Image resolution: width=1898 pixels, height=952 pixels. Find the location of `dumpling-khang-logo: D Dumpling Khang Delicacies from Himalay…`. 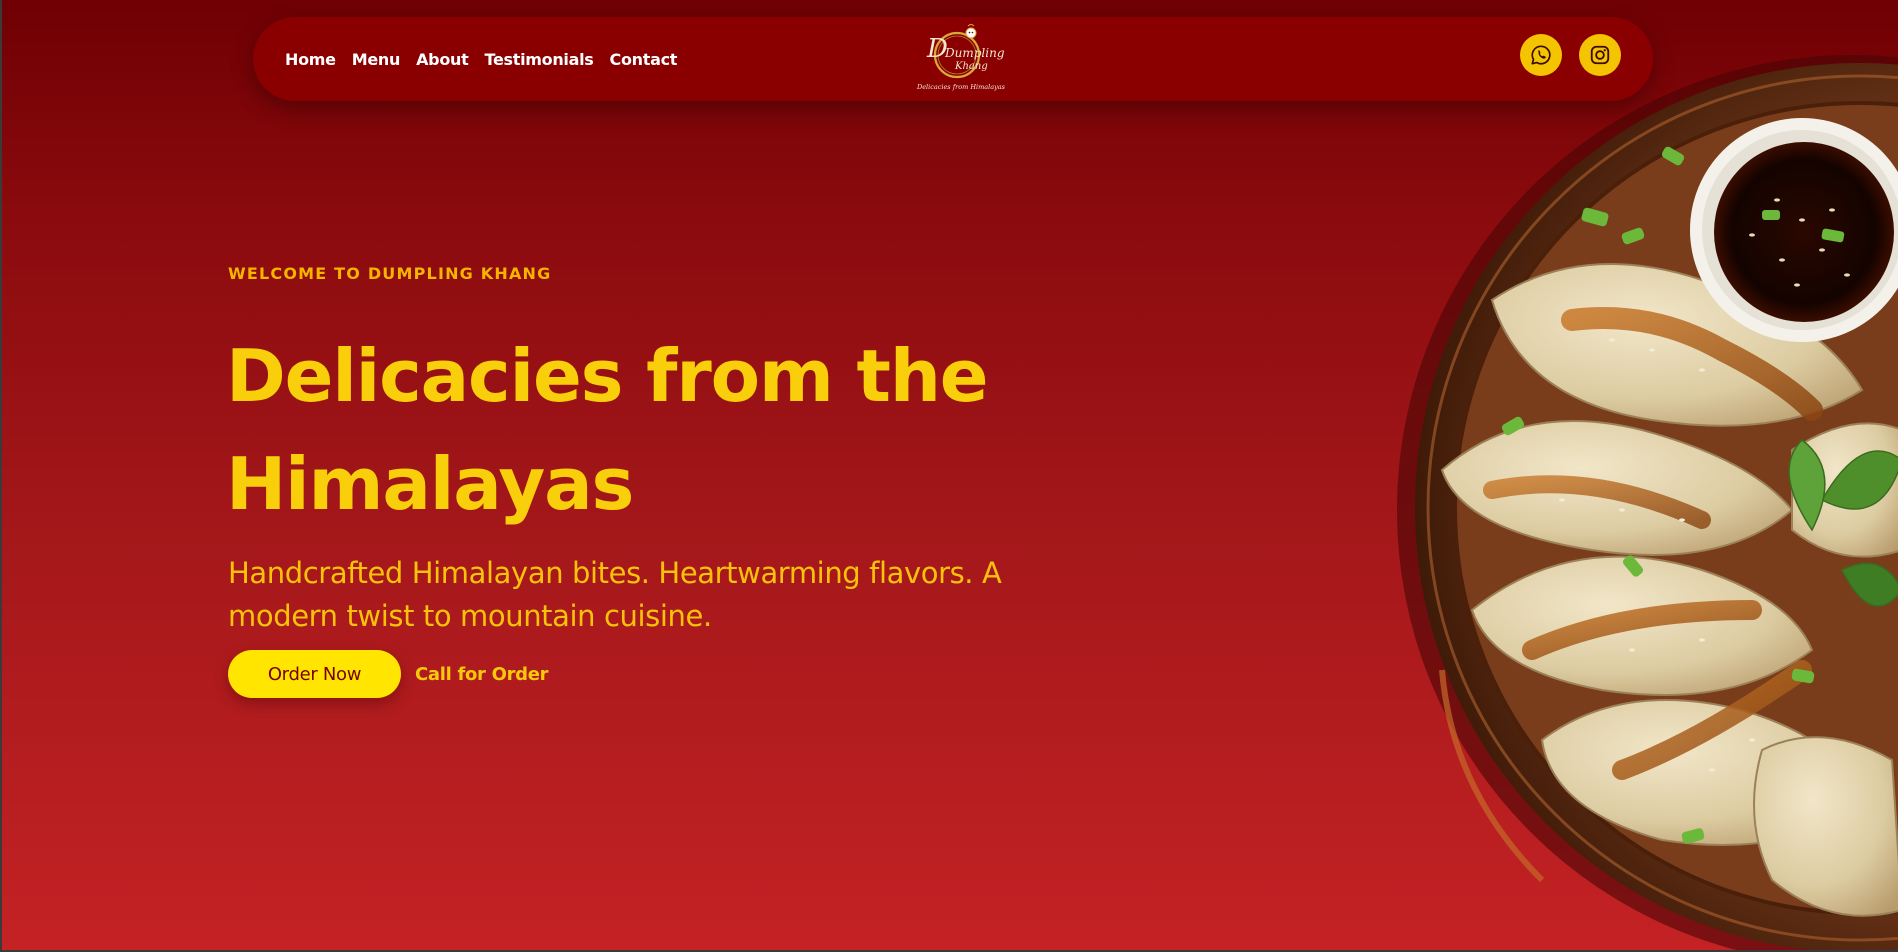

dumpling-khang-logo: D Dumpling Khang Delicacies from Himalay… is located at coordinates (960, 59).